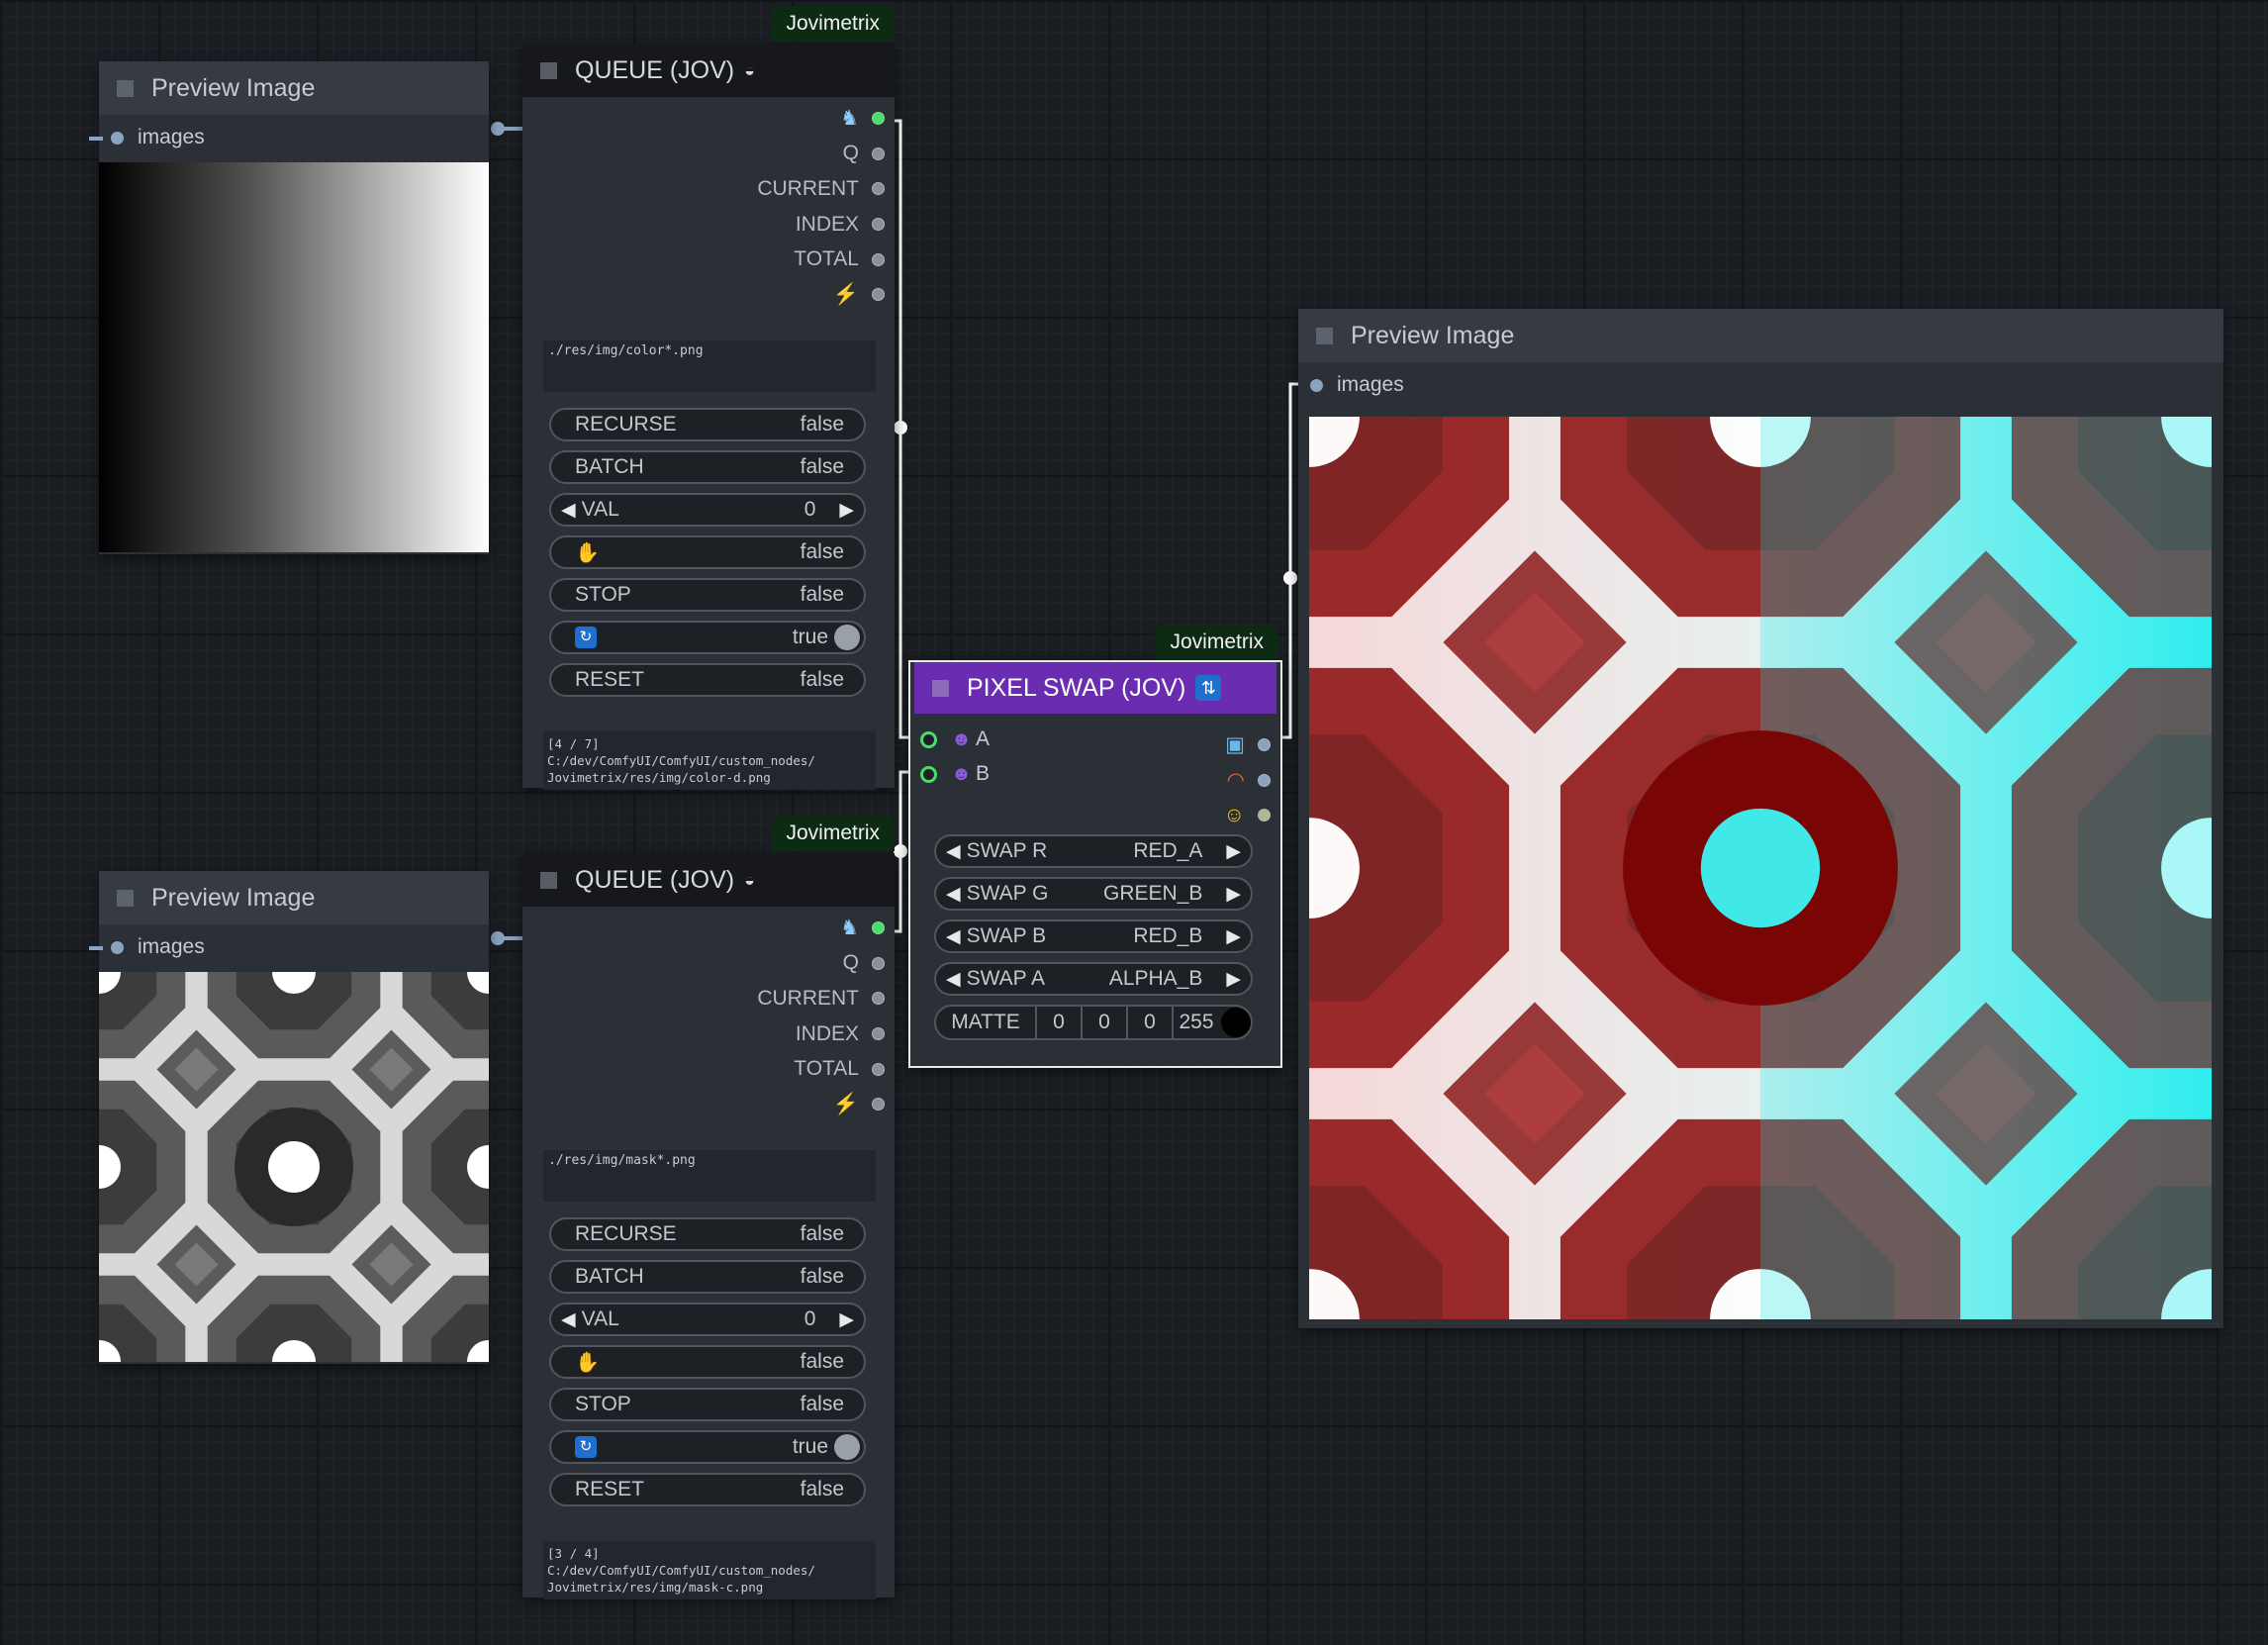 Image resolution: width=2268 pixels, height=1645 pixels. I want to click on layers-icon: ◒, so click(750, 880).